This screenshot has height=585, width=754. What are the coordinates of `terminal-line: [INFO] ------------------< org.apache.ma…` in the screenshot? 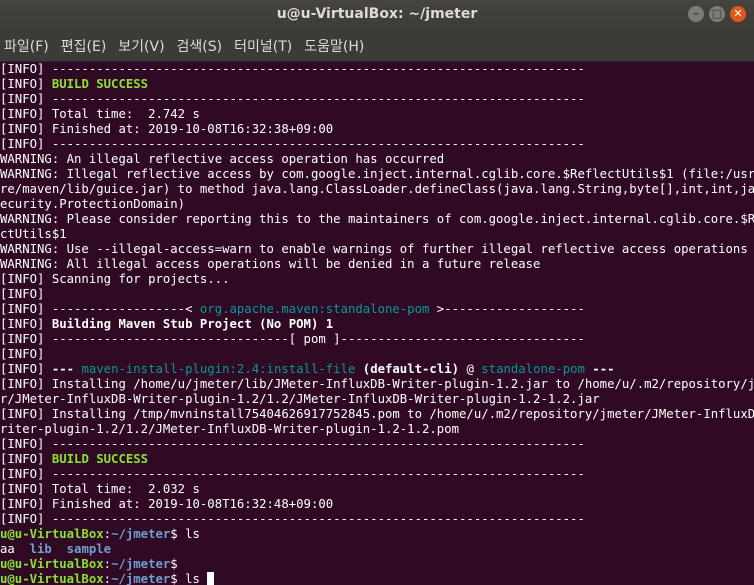 It's located at (377, 309).